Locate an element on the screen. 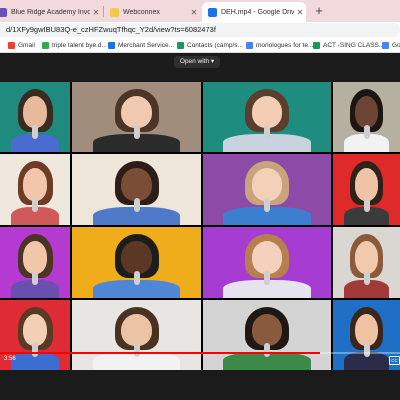  video-time: 3:56 is located at coordinates (10, 359).